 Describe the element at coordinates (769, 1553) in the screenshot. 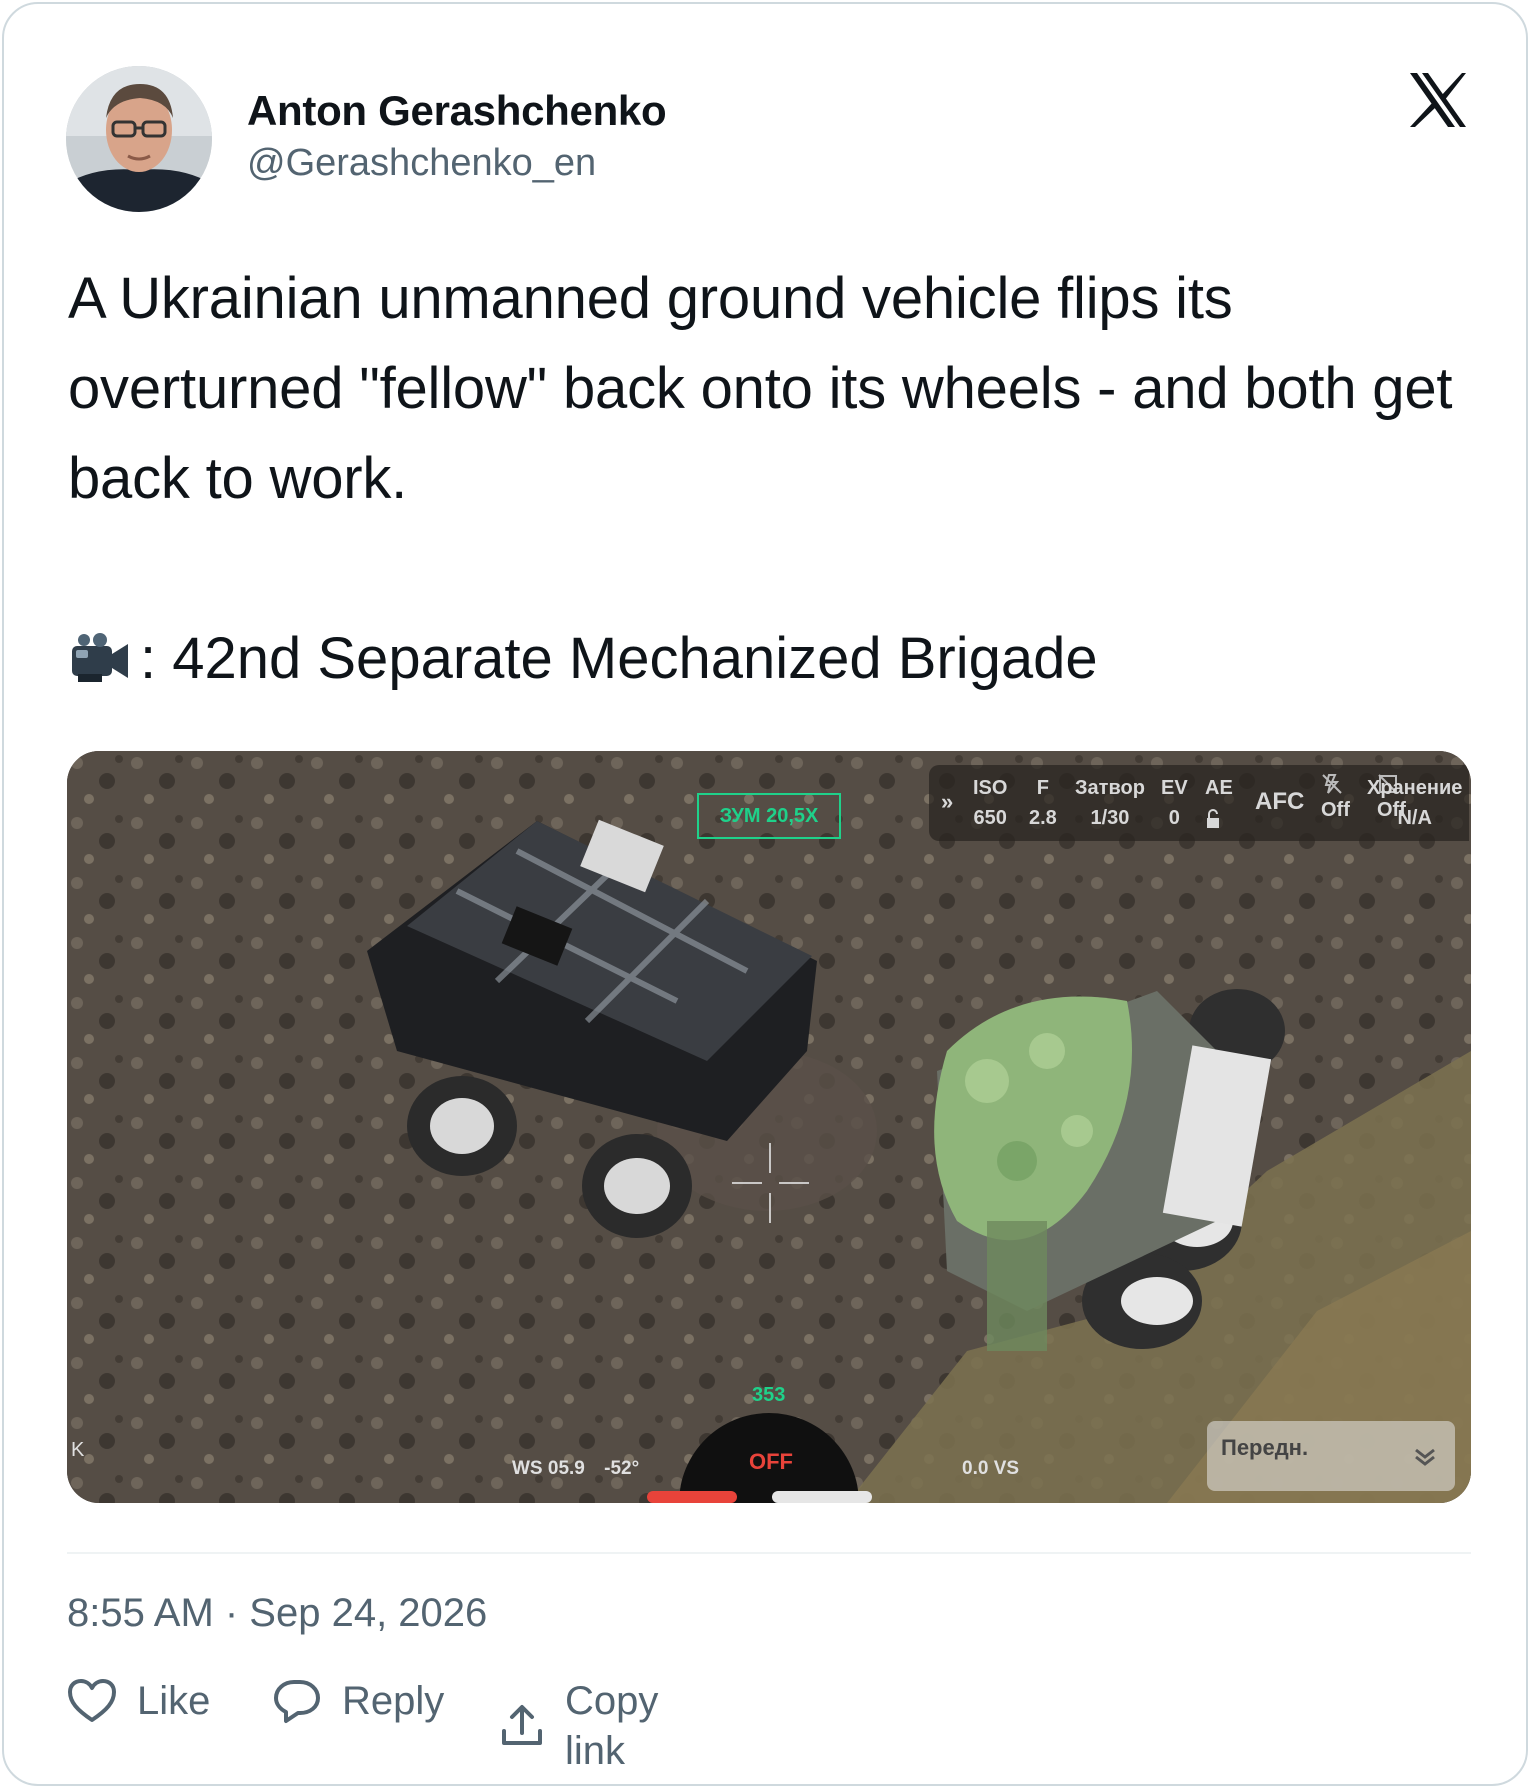

I see `divider` at that location.